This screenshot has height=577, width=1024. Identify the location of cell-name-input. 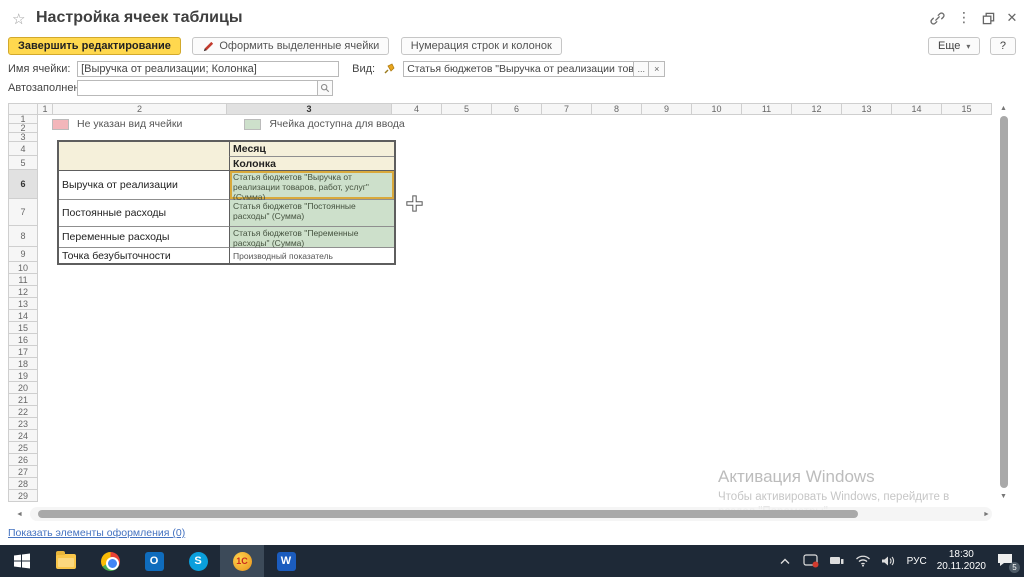
(208, 69).